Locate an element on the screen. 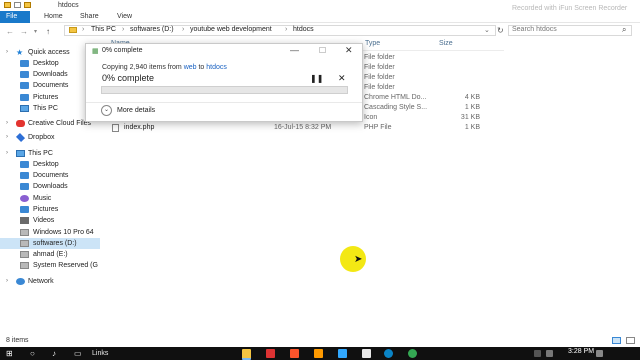  window-title: htdocs is located at coordinates (68, 5).